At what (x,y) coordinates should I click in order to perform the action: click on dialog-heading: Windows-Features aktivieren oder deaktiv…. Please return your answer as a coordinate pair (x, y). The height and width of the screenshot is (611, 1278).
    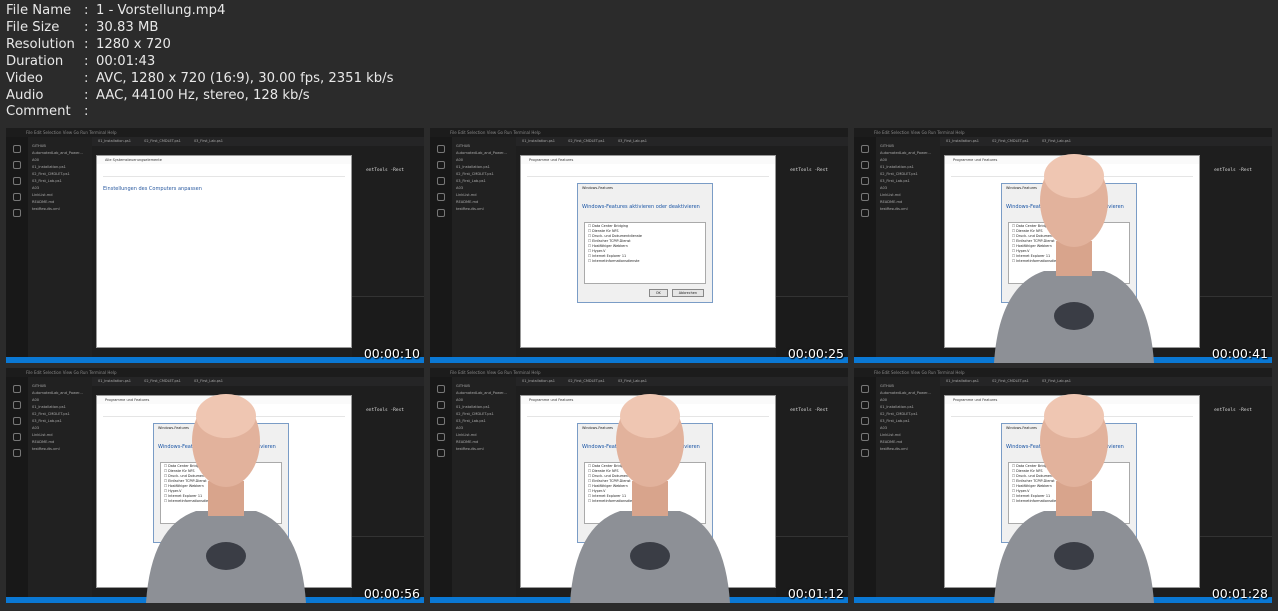
    Looking at the image, I should click on (641, 207).